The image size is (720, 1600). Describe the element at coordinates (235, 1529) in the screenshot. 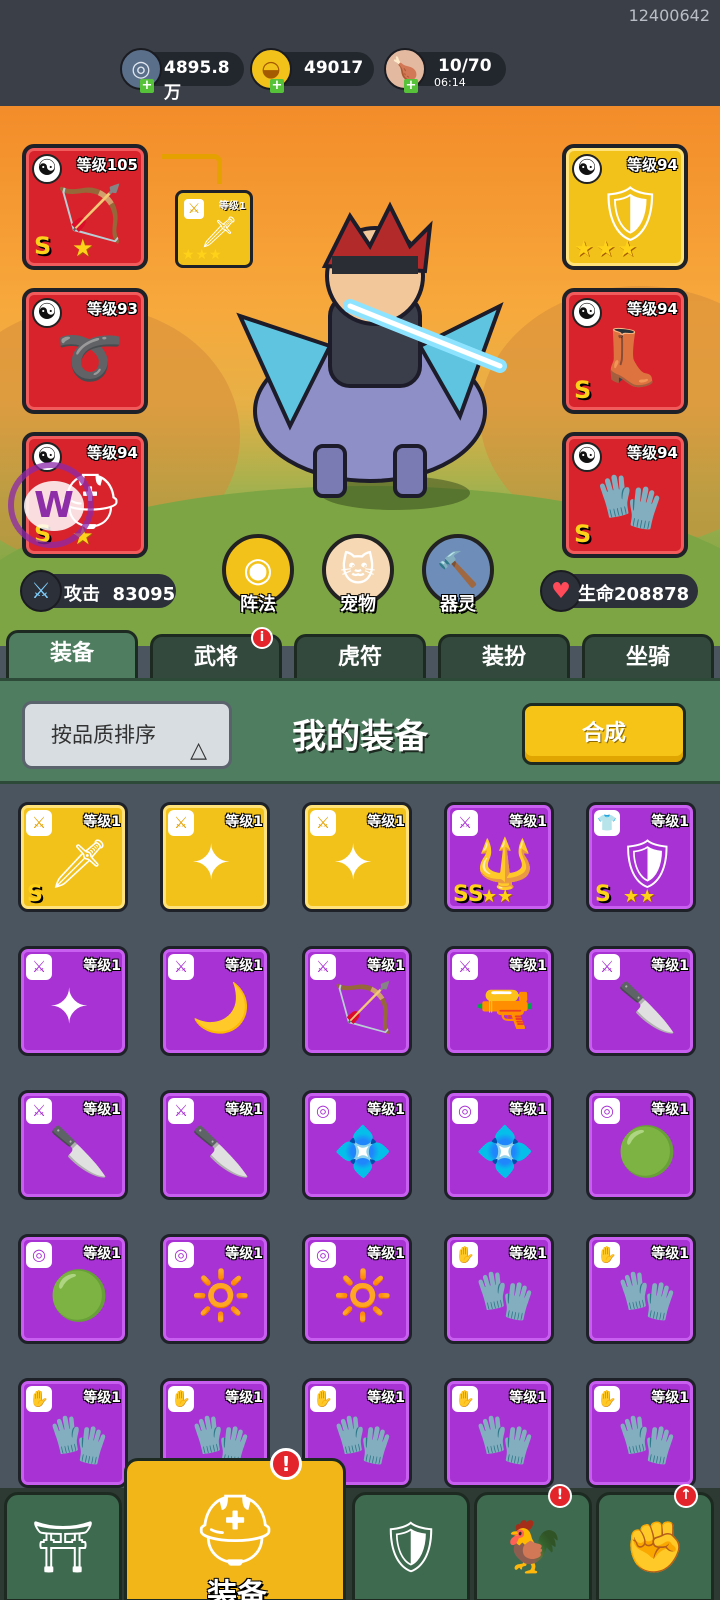

I see `helmet-icon: ⛑` at that location.